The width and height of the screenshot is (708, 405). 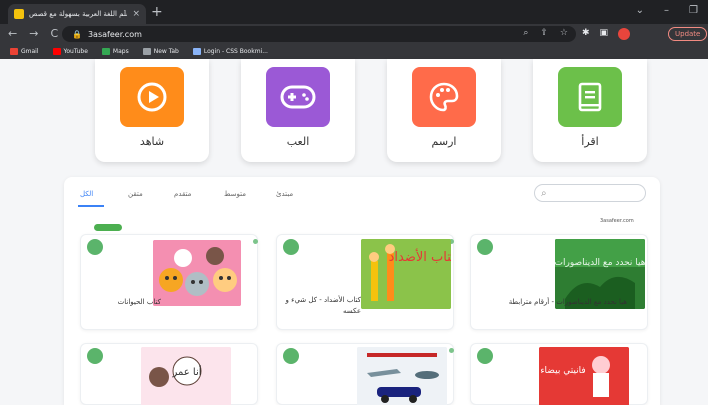 What do you see at coordinates (600, 263) in the screenshot?
I see `cover-title: هيا نحدد مع الديناصورات` at bounding box center [600, 263].